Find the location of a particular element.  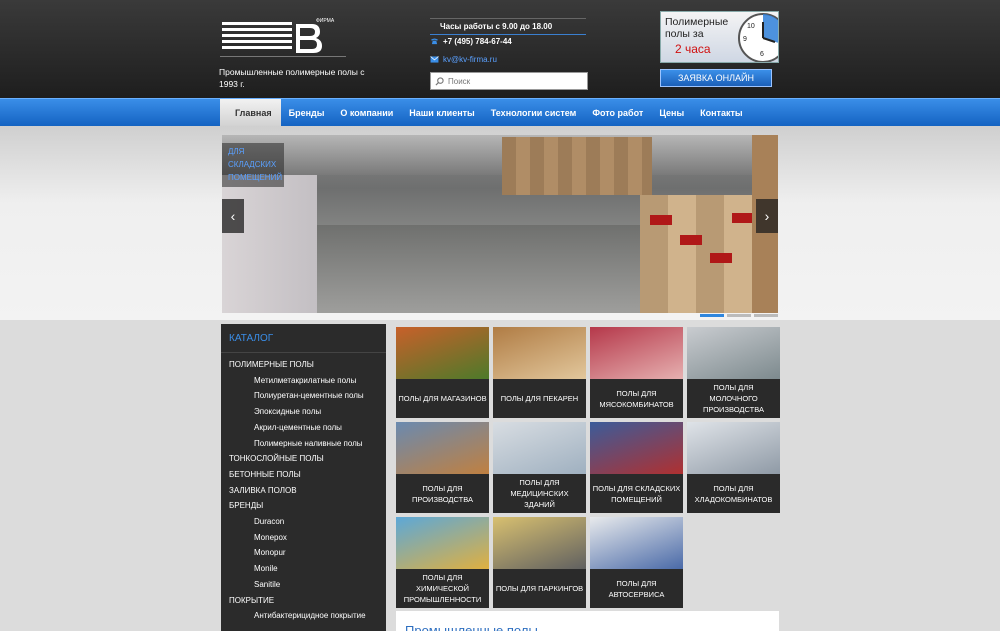

mail-icon is located at coordinates (434, 59).